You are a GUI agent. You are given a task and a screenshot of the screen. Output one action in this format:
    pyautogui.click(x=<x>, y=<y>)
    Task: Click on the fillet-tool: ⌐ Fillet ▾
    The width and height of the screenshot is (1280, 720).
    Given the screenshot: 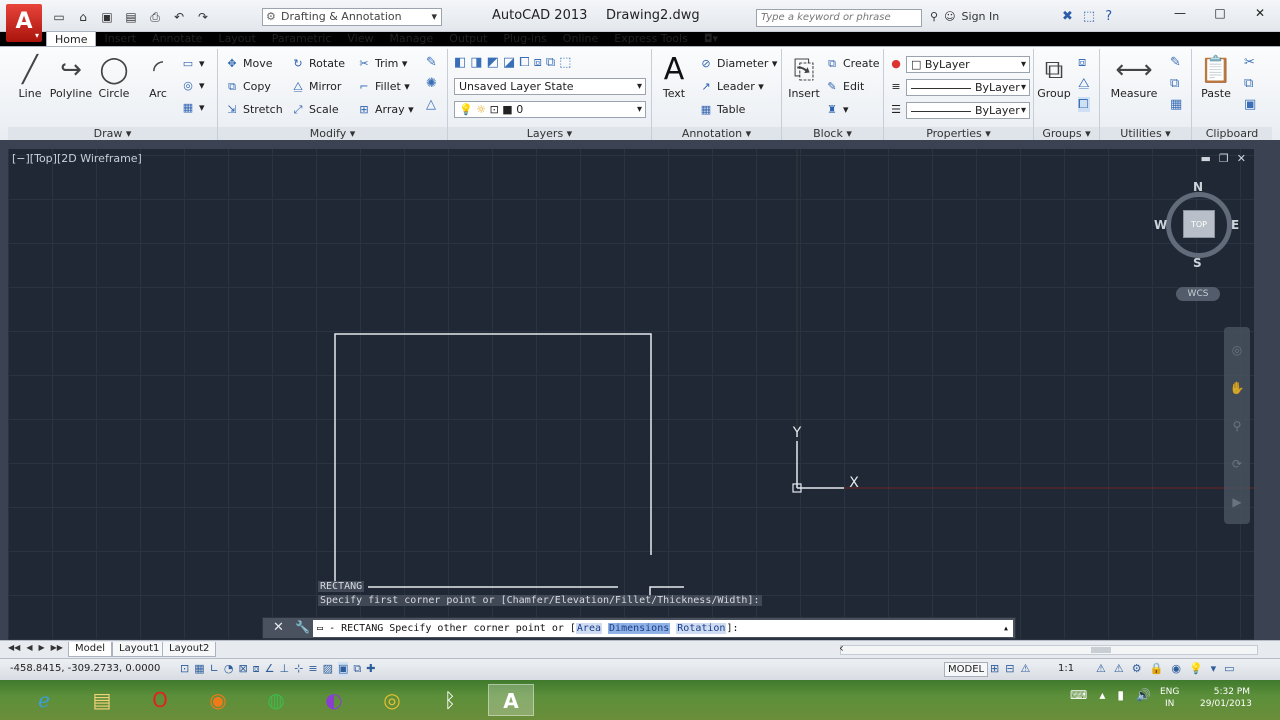 What is the action you would take?
    pyautogui.click(x=382, y=87)
    